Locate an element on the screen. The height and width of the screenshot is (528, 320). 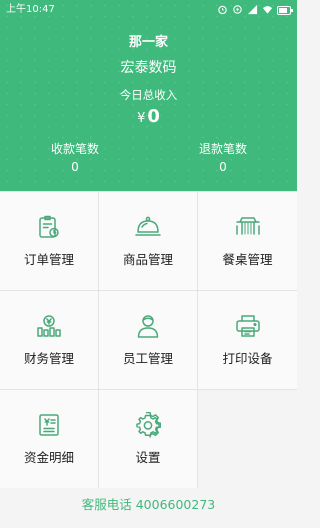
alarm-icon is located at coordinates (222, 10).